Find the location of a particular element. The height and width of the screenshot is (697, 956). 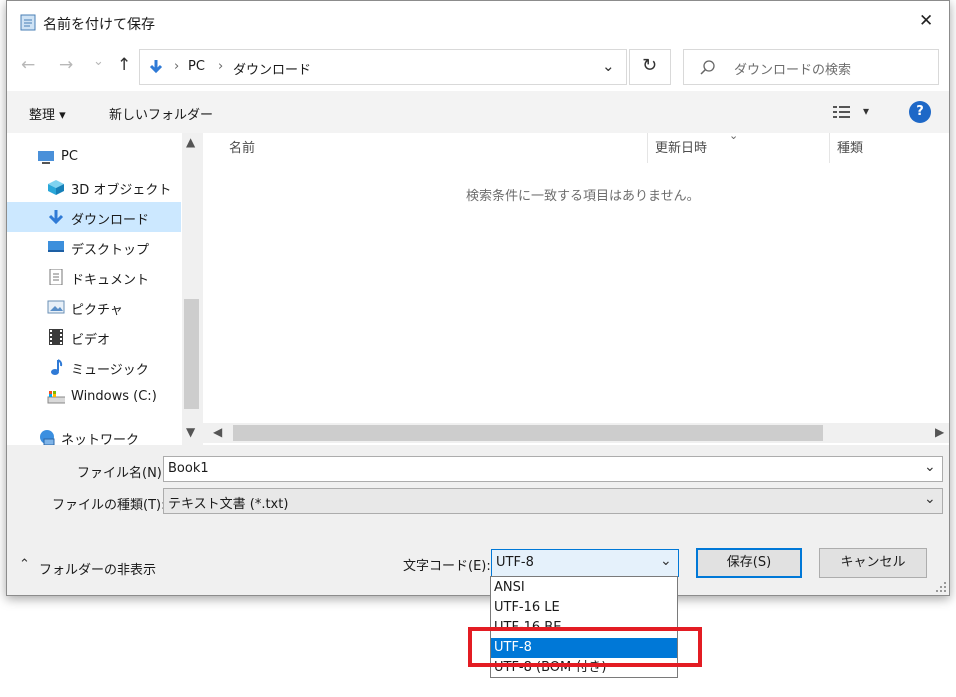

help-icon: ? is located at coordinates (920, 112).